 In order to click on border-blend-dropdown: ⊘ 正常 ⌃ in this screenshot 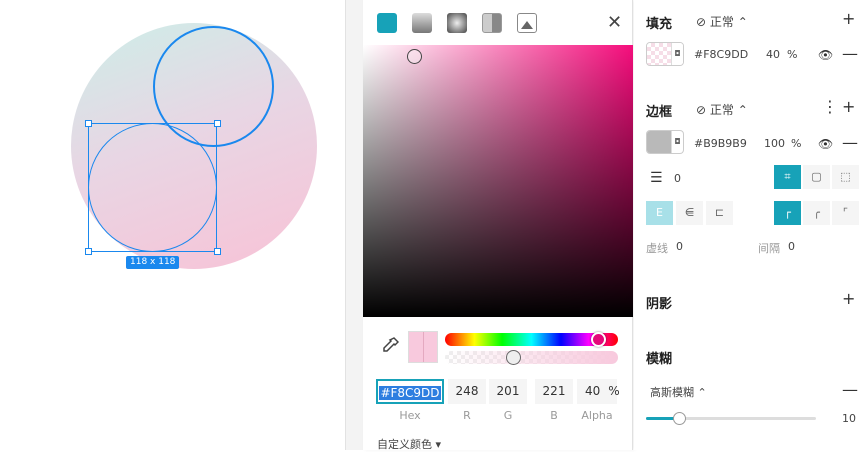, I will do `click(722, 109)`.